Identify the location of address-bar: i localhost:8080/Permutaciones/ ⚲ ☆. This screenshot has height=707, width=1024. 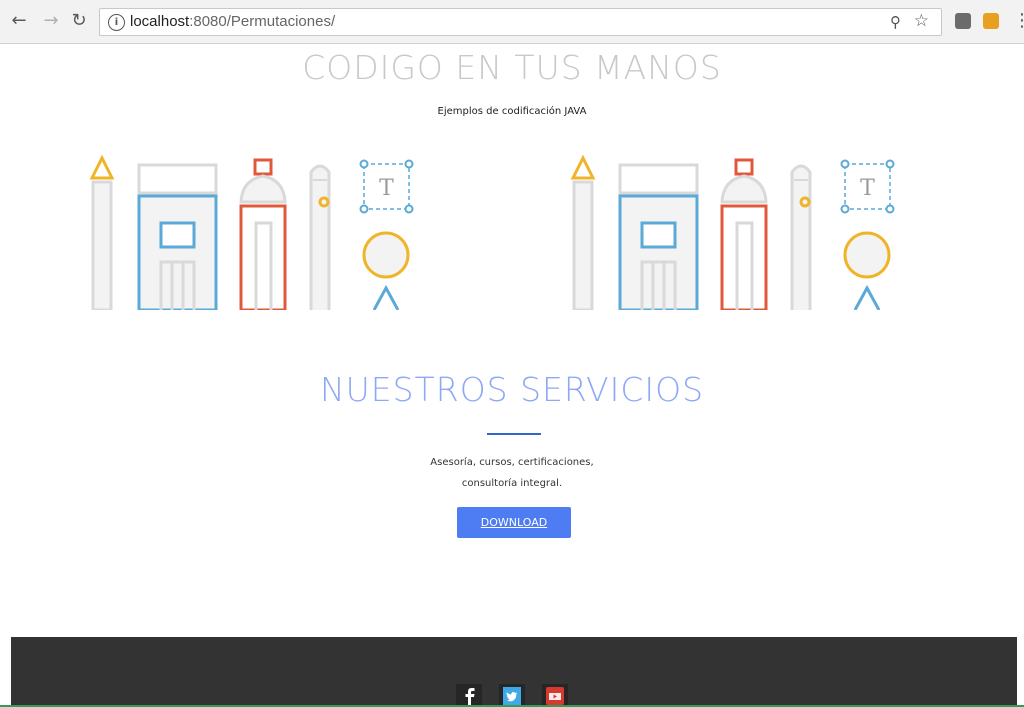
(520, 22).